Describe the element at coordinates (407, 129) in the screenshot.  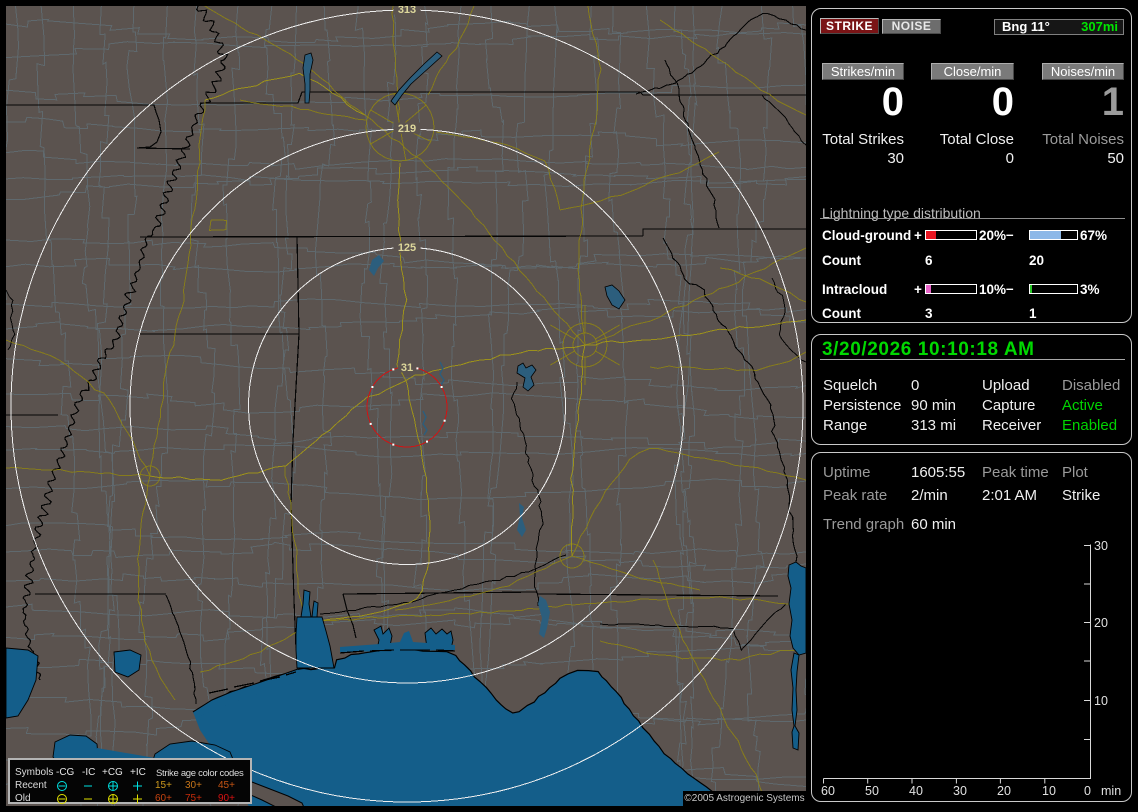
I see `svg-text: 219` at that location.